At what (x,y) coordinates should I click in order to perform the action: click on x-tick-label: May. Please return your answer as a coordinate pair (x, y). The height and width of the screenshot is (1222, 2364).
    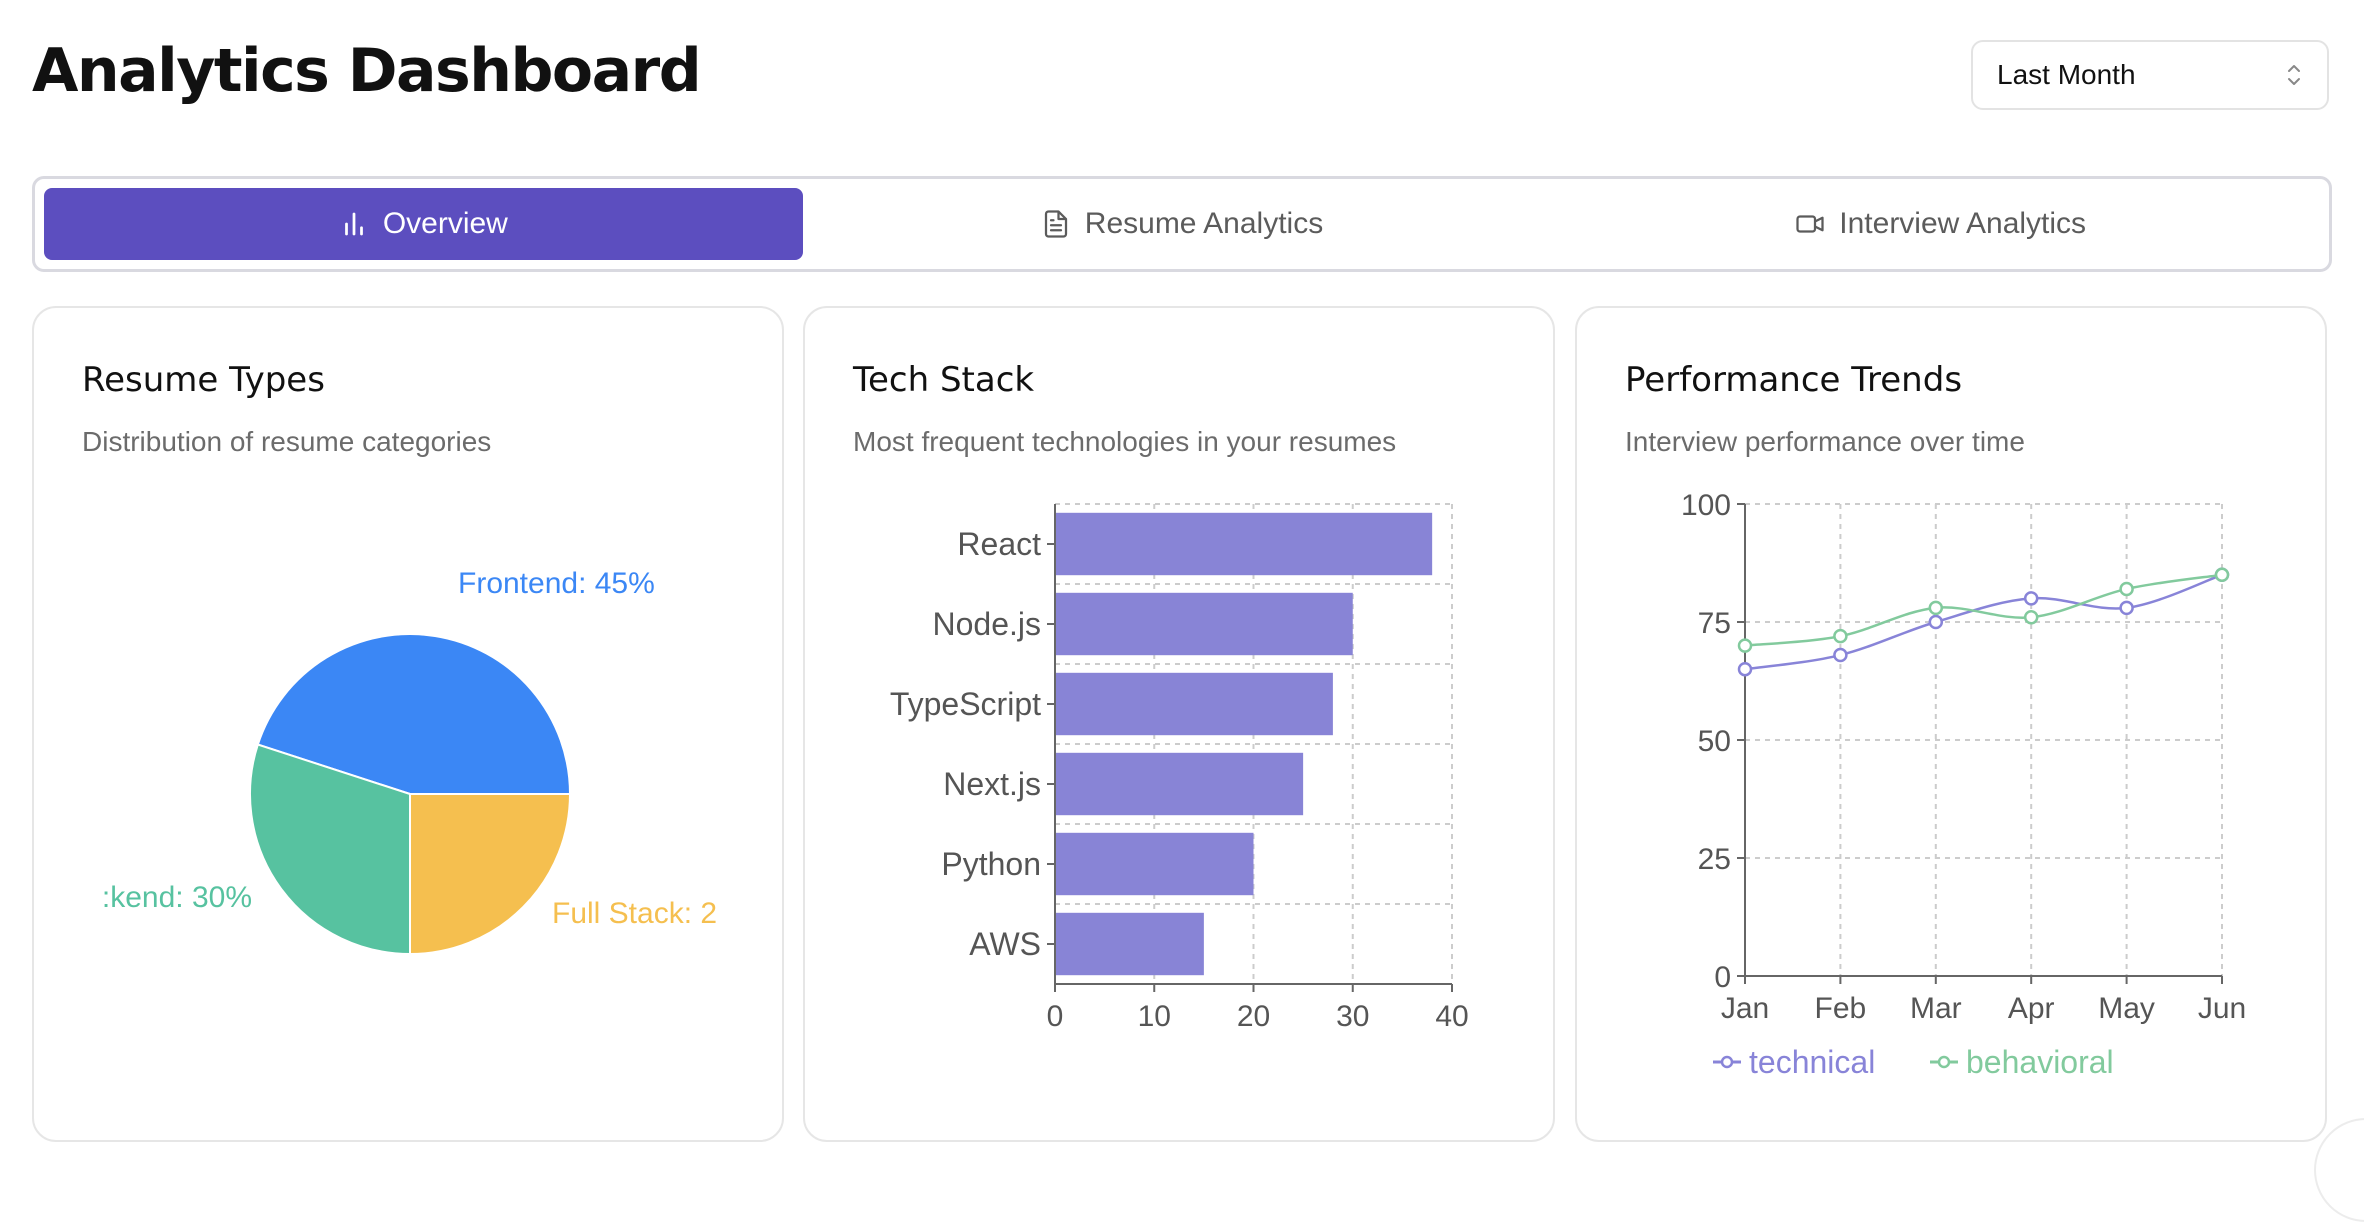
    Looking at the image, I should click on (2126, 1008).